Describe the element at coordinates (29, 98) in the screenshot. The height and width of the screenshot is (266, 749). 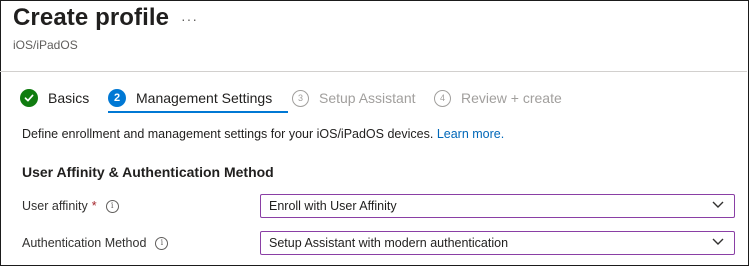
I see `checkmark-icon` at that location.